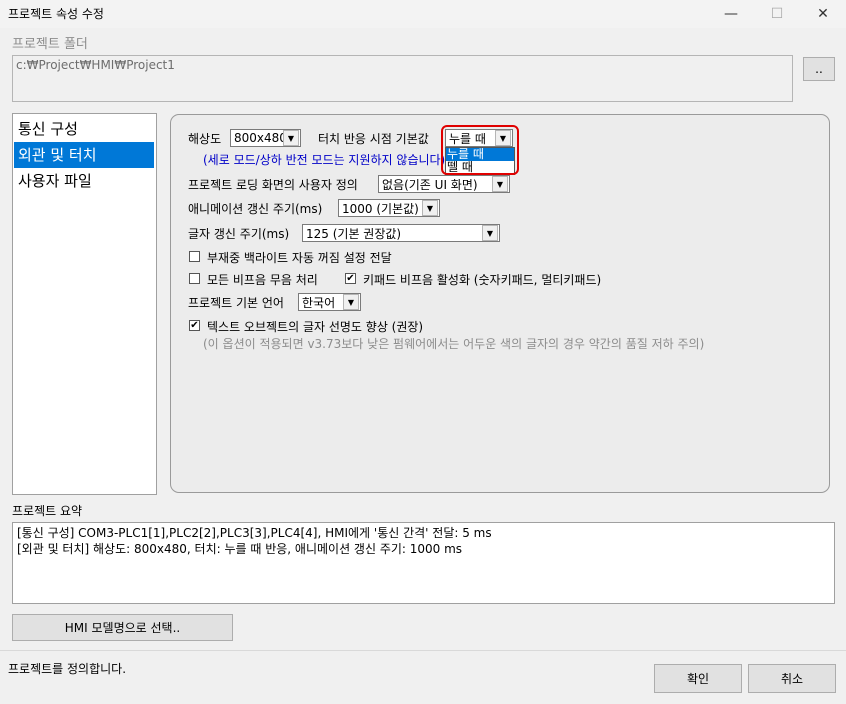 The height and width of the screenshot is (704, 846). What do you see at coordinates (315, 327) in the screenshot?
I see `sharpness-label: 텍스트 오브젝트의 글자 선명도 향상 (권장)` at bounding box center [315, 327].